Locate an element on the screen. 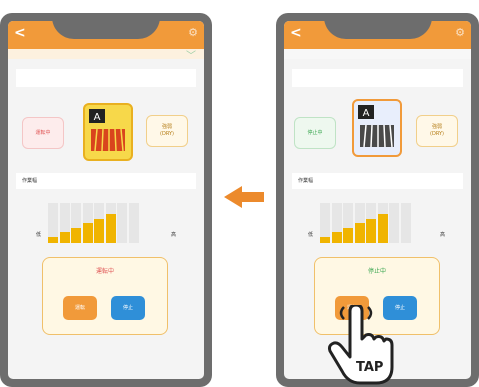 The height and width of the screenshot is (387, 479). control-panel: 運転中 運転 停止 is located at coordinates (105, 296).